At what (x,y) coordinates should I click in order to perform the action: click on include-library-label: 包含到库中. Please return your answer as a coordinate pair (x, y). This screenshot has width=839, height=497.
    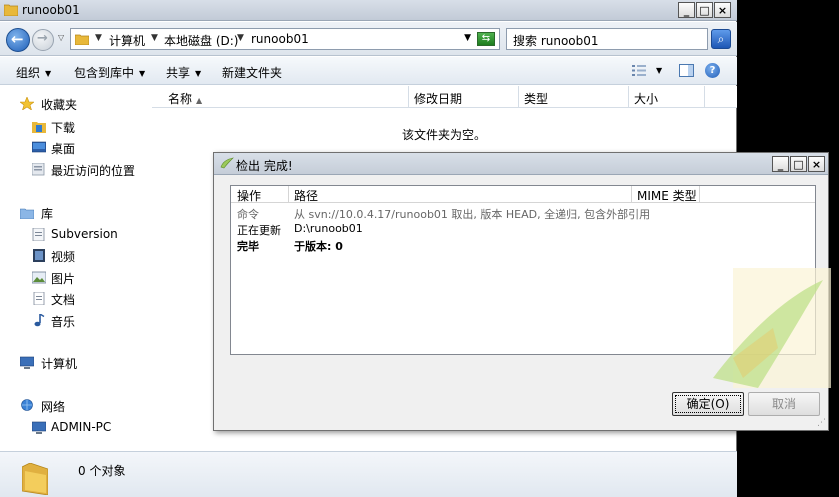
    Looking at the image, I should click on (104, 73).